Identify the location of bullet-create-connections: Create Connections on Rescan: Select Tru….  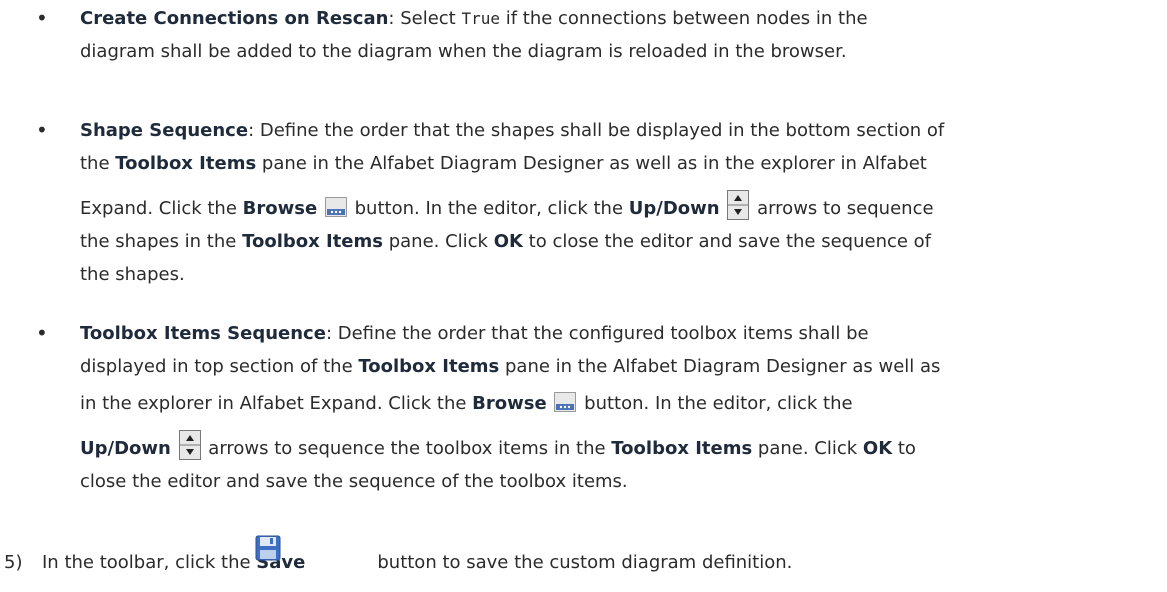
(580, 35).